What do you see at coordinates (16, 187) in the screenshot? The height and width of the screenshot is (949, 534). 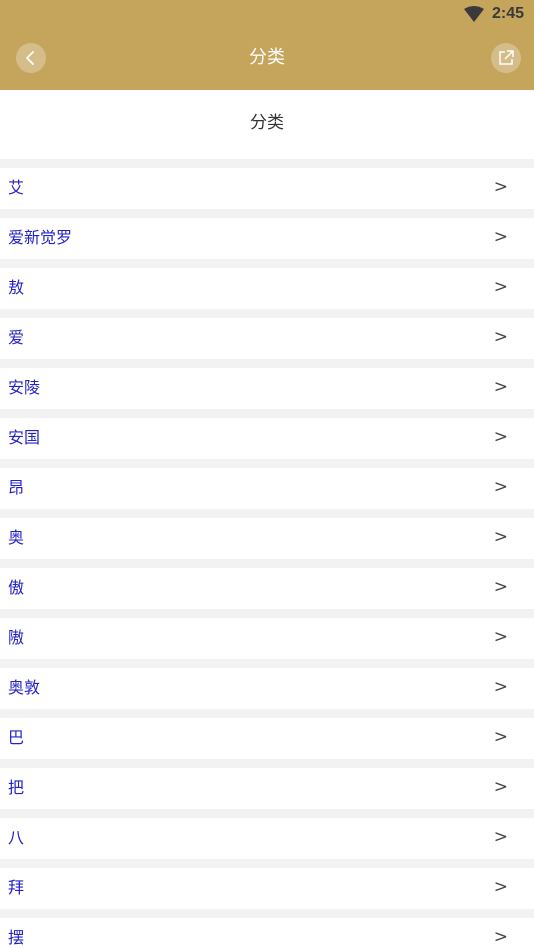 I see `list-item-label: 艾` at bounding box center [16, 187].